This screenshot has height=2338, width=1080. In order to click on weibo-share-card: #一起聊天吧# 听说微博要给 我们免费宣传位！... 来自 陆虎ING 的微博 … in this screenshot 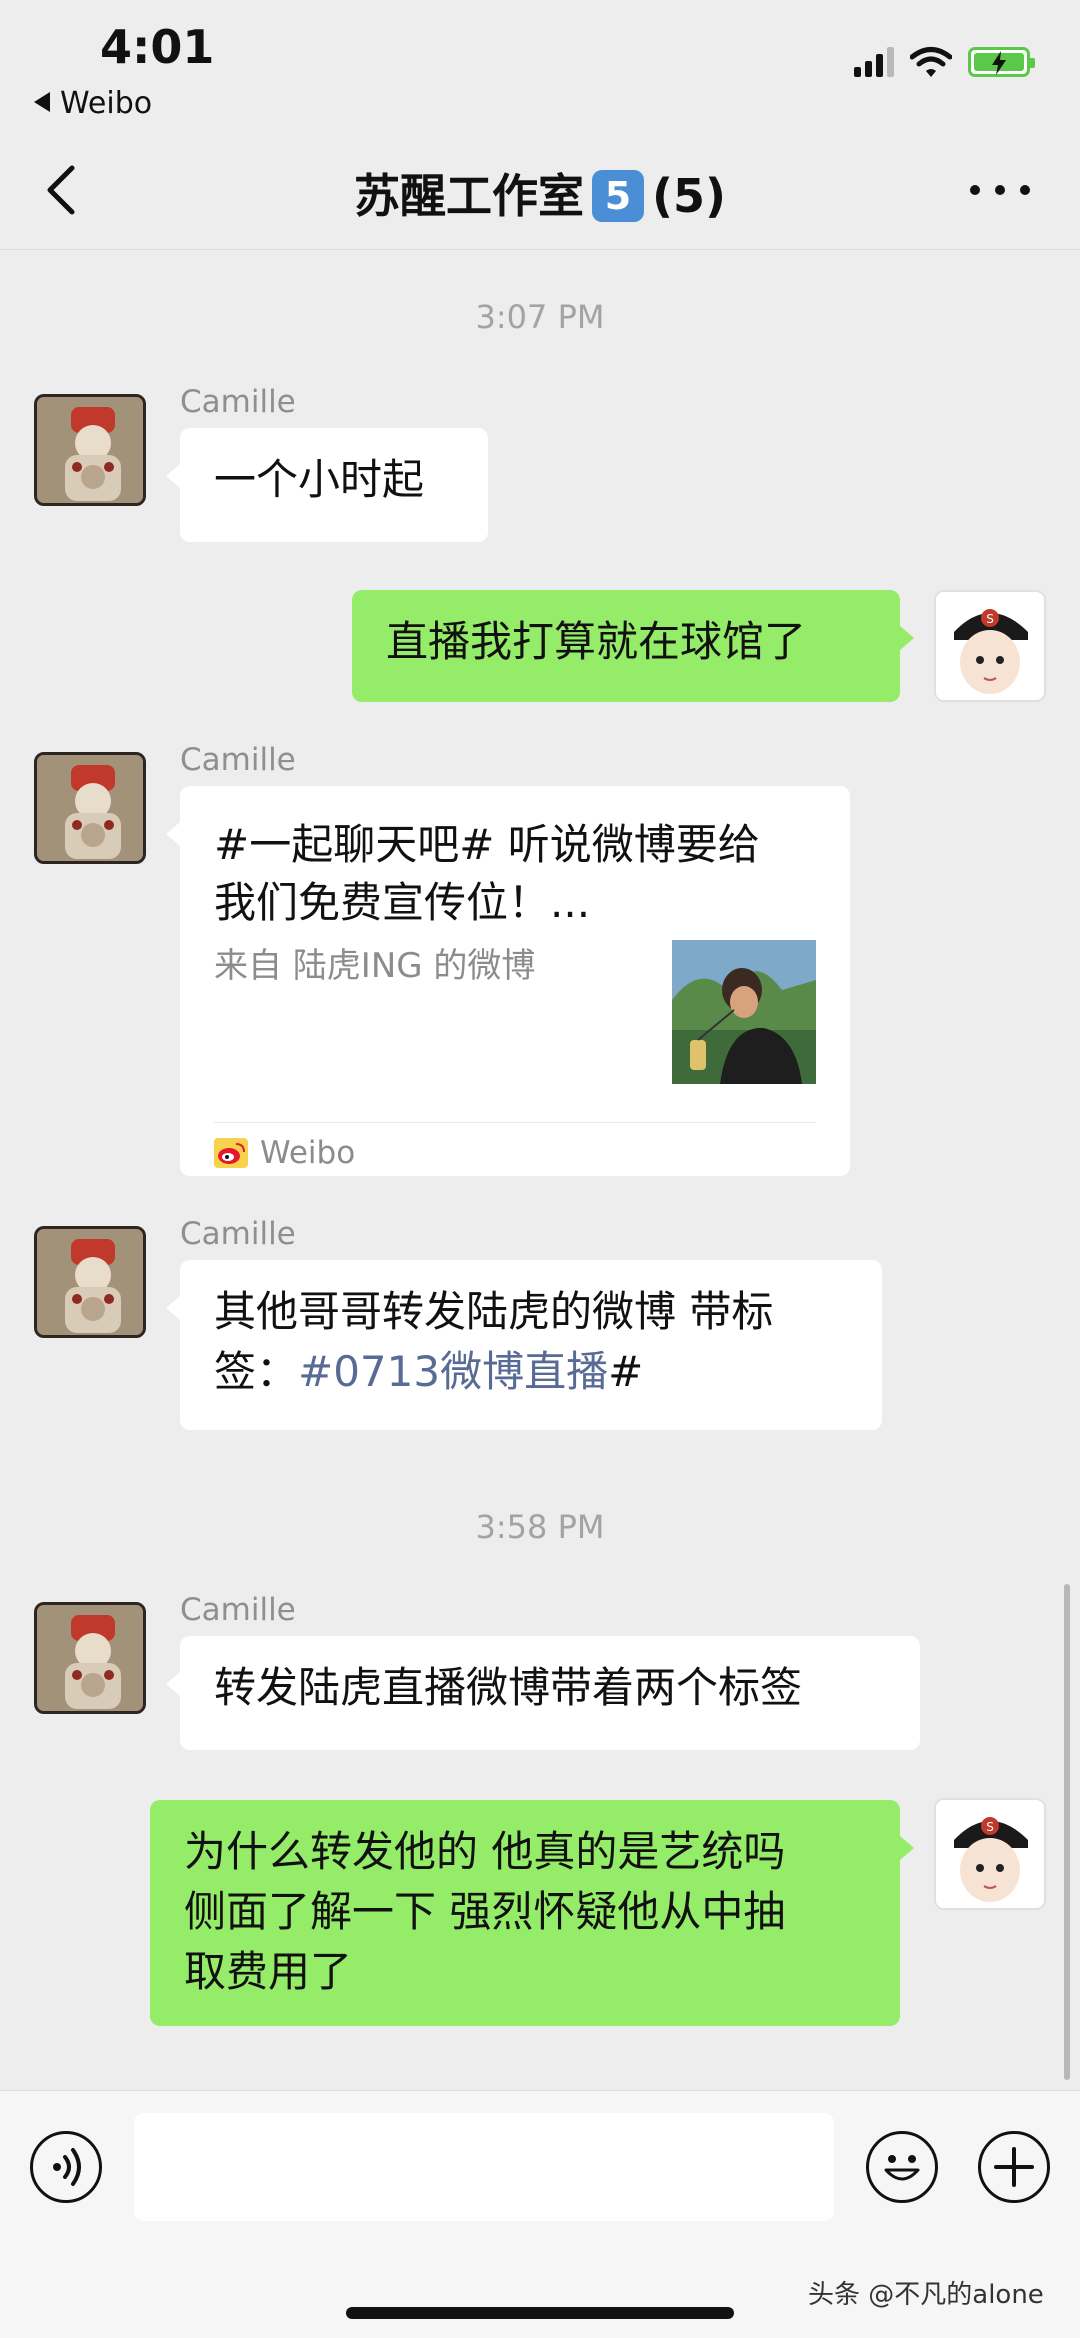, I will do `click(508, 981)`.